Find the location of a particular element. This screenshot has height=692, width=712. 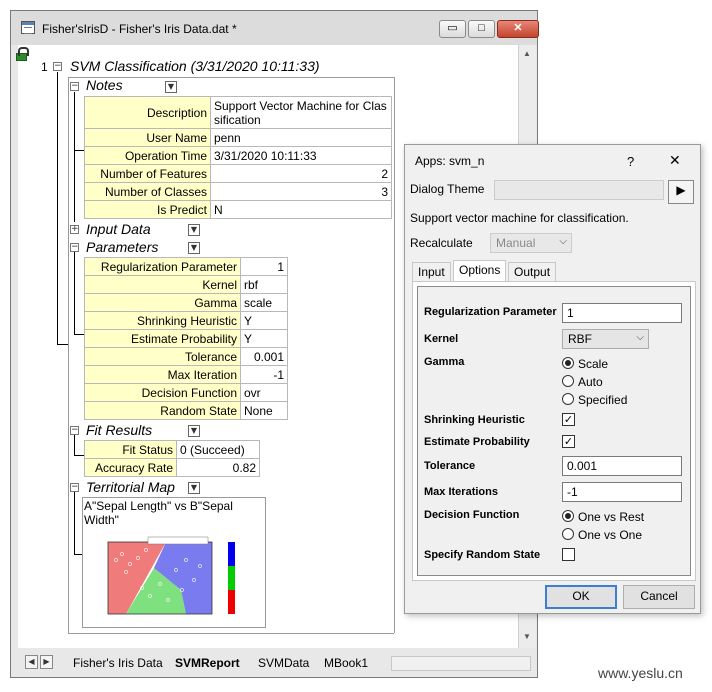

collapse-fit-results-icon: − is located at coordinates (74, 430).